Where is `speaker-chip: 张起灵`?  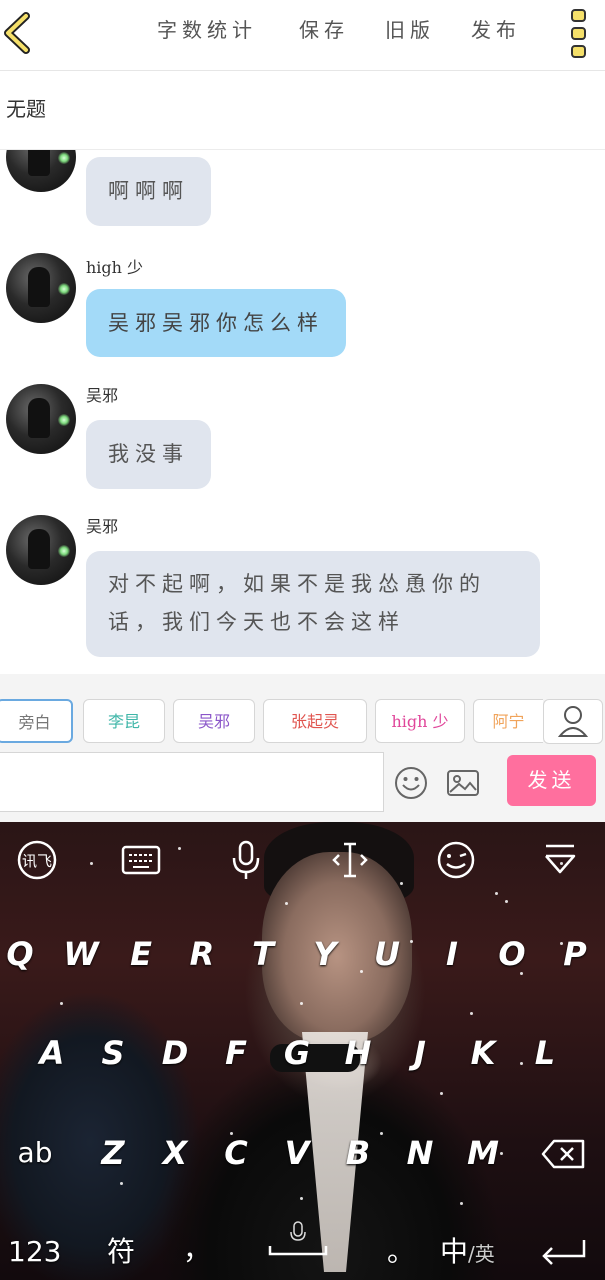
speaker-chip: 张起灵 is located at coordinates (315, 721).